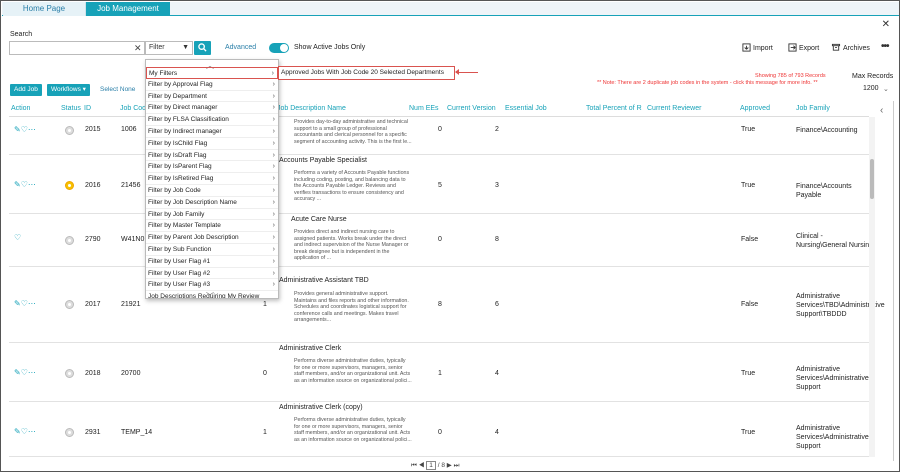  Describe the element at coordinates (169, 48) in the screenshot. I see `filter-select: Filter ▼` at that location.